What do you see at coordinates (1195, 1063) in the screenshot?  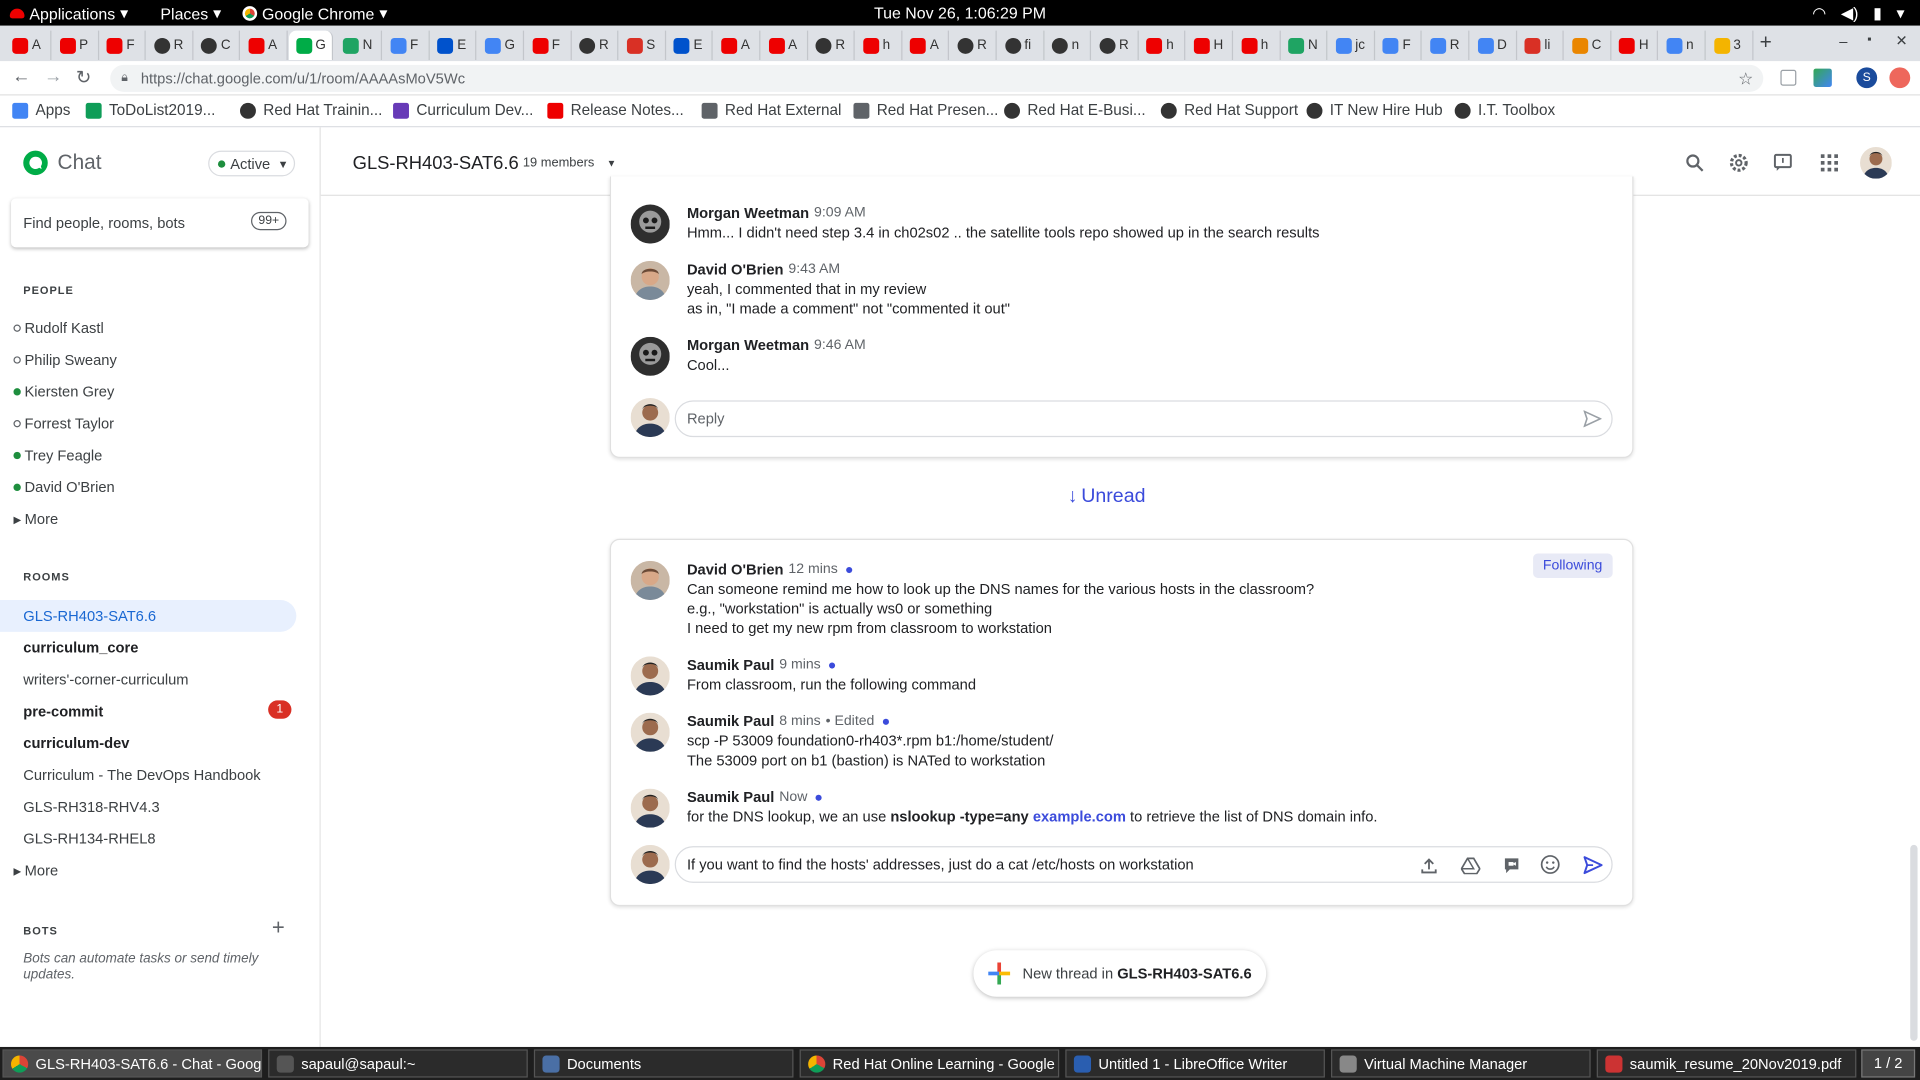 I see `taskbar-window: Untitled 1 - LibreOffice Writer` at bounding box center [1195, 1063].